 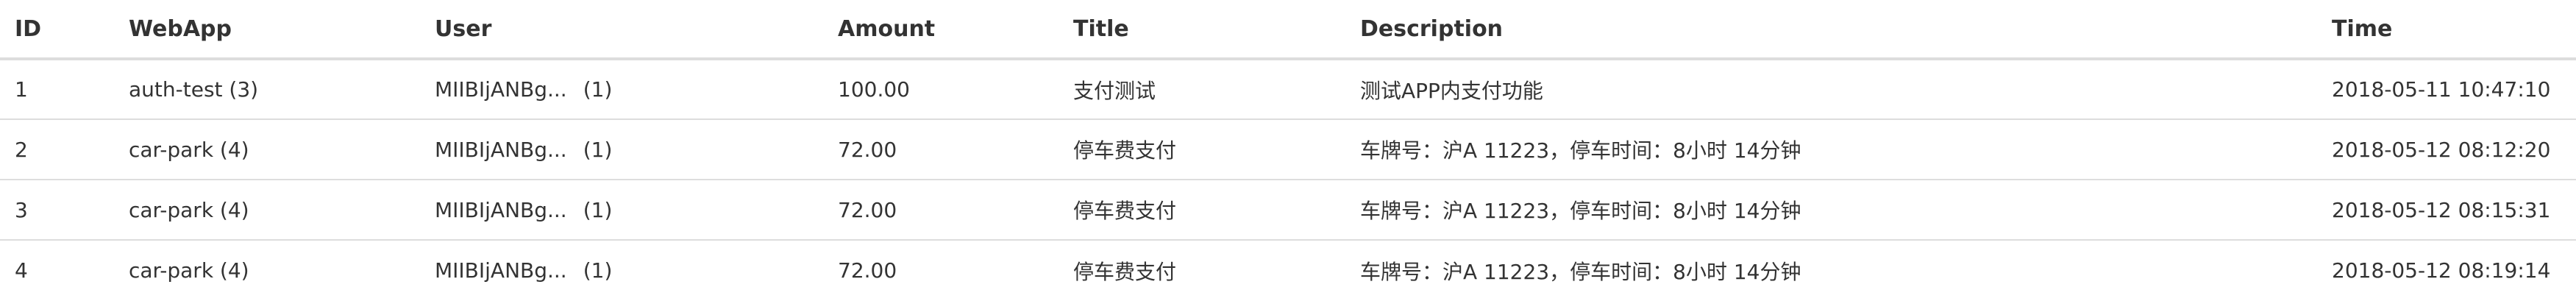 What do you see at coordinates (1831, 30) in the screenshot?
I see `column-header-description: Description` at bounding box center [1831, 30].